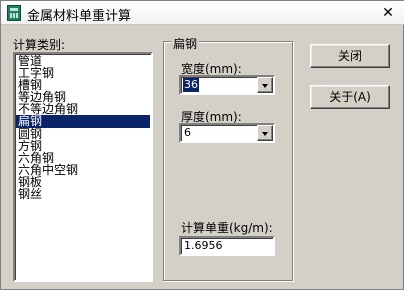 The height and width of the screenshot is (290, 404). Describe the element at coordinates (202, 13) in the screenshot. I see `title-bar: 金属材料单重计算 ✕` at that location.